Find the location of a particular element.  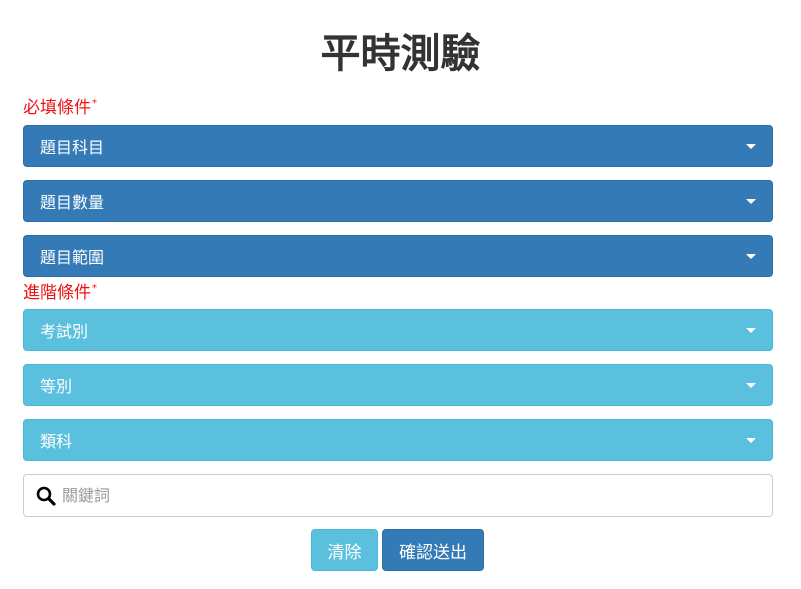

subject-dropdown-label: 題目科目 is located at coordinates (72, 147).